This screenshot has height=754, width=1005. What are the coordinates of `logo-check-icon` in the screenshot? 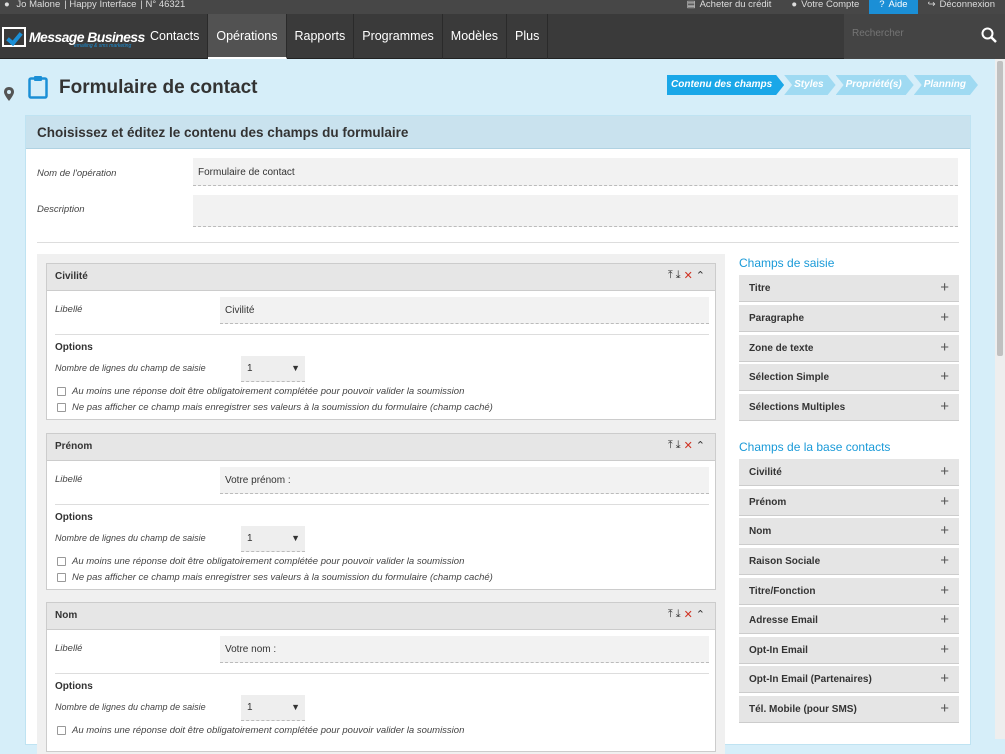 It's located at (14, 37).